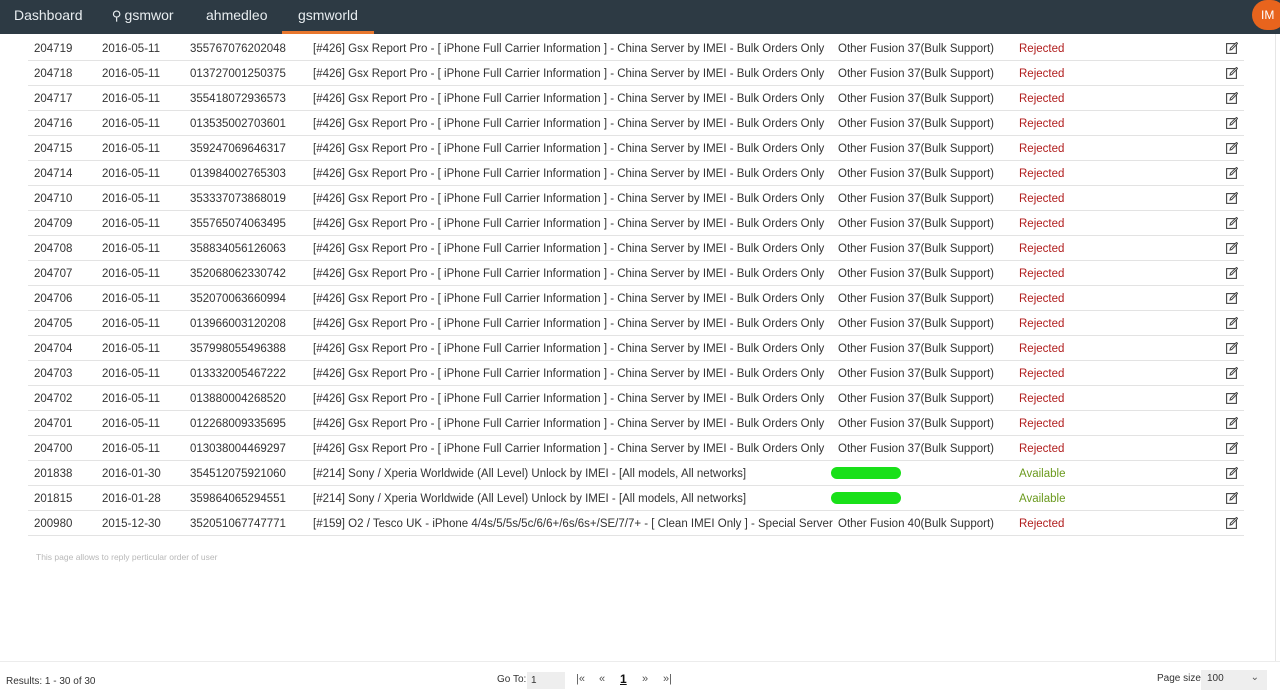 This screenshot has width=1280, height=695. Describe the element at coordinates (580, 679) in the screenshot. I see `first-page-button: |«` at that location.